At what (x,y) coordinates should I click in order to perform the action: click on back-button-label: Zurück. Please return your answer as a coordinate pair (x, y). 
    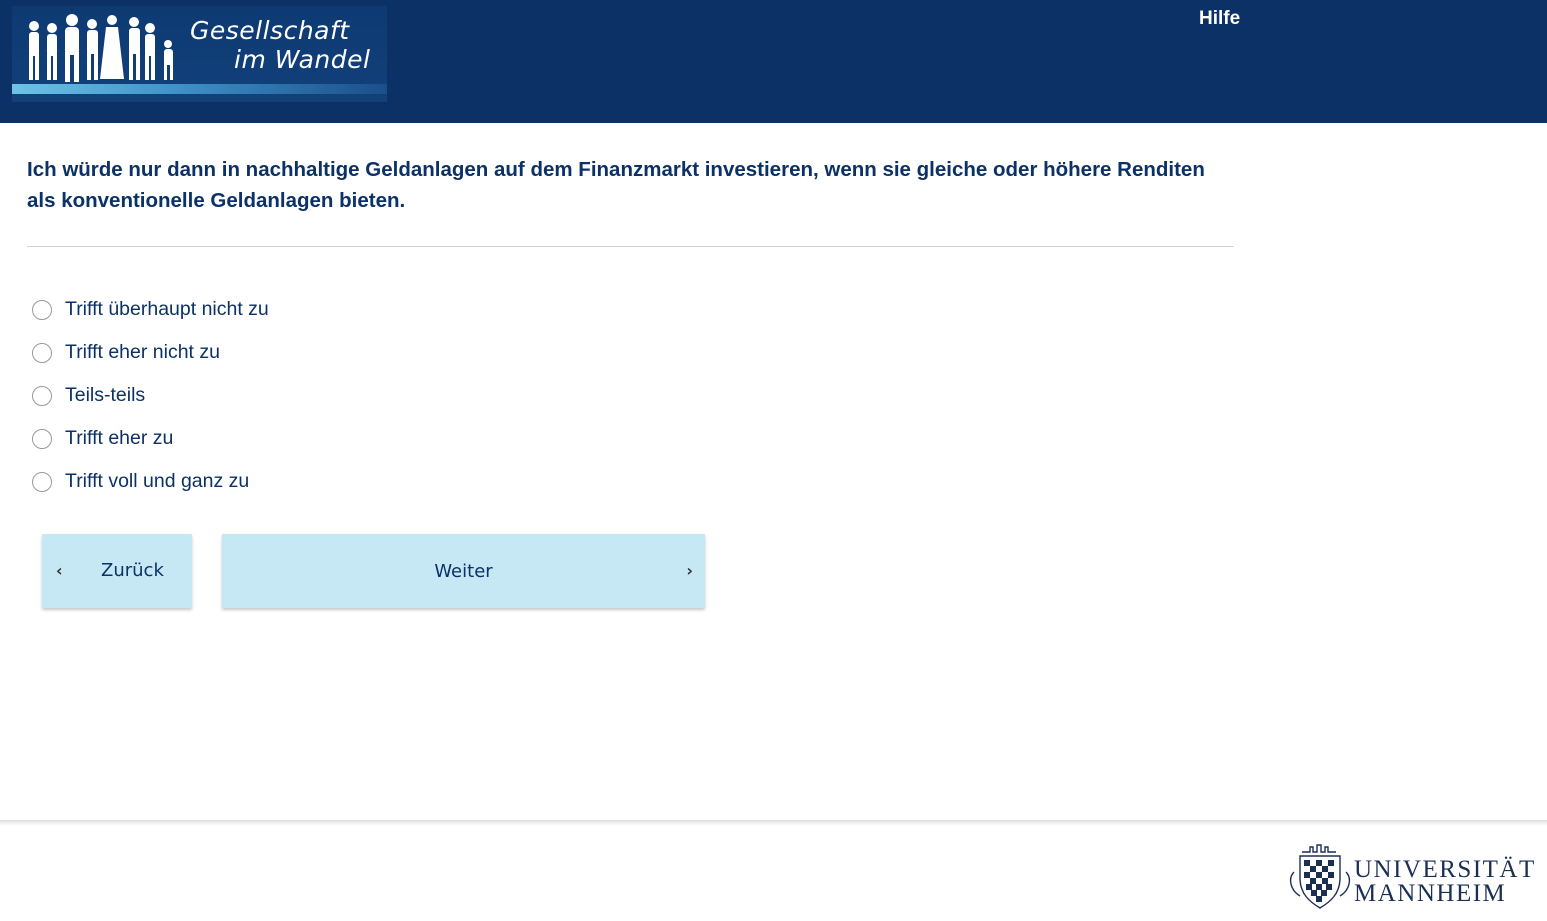
    Looking at the image, I should click on (132, 570).